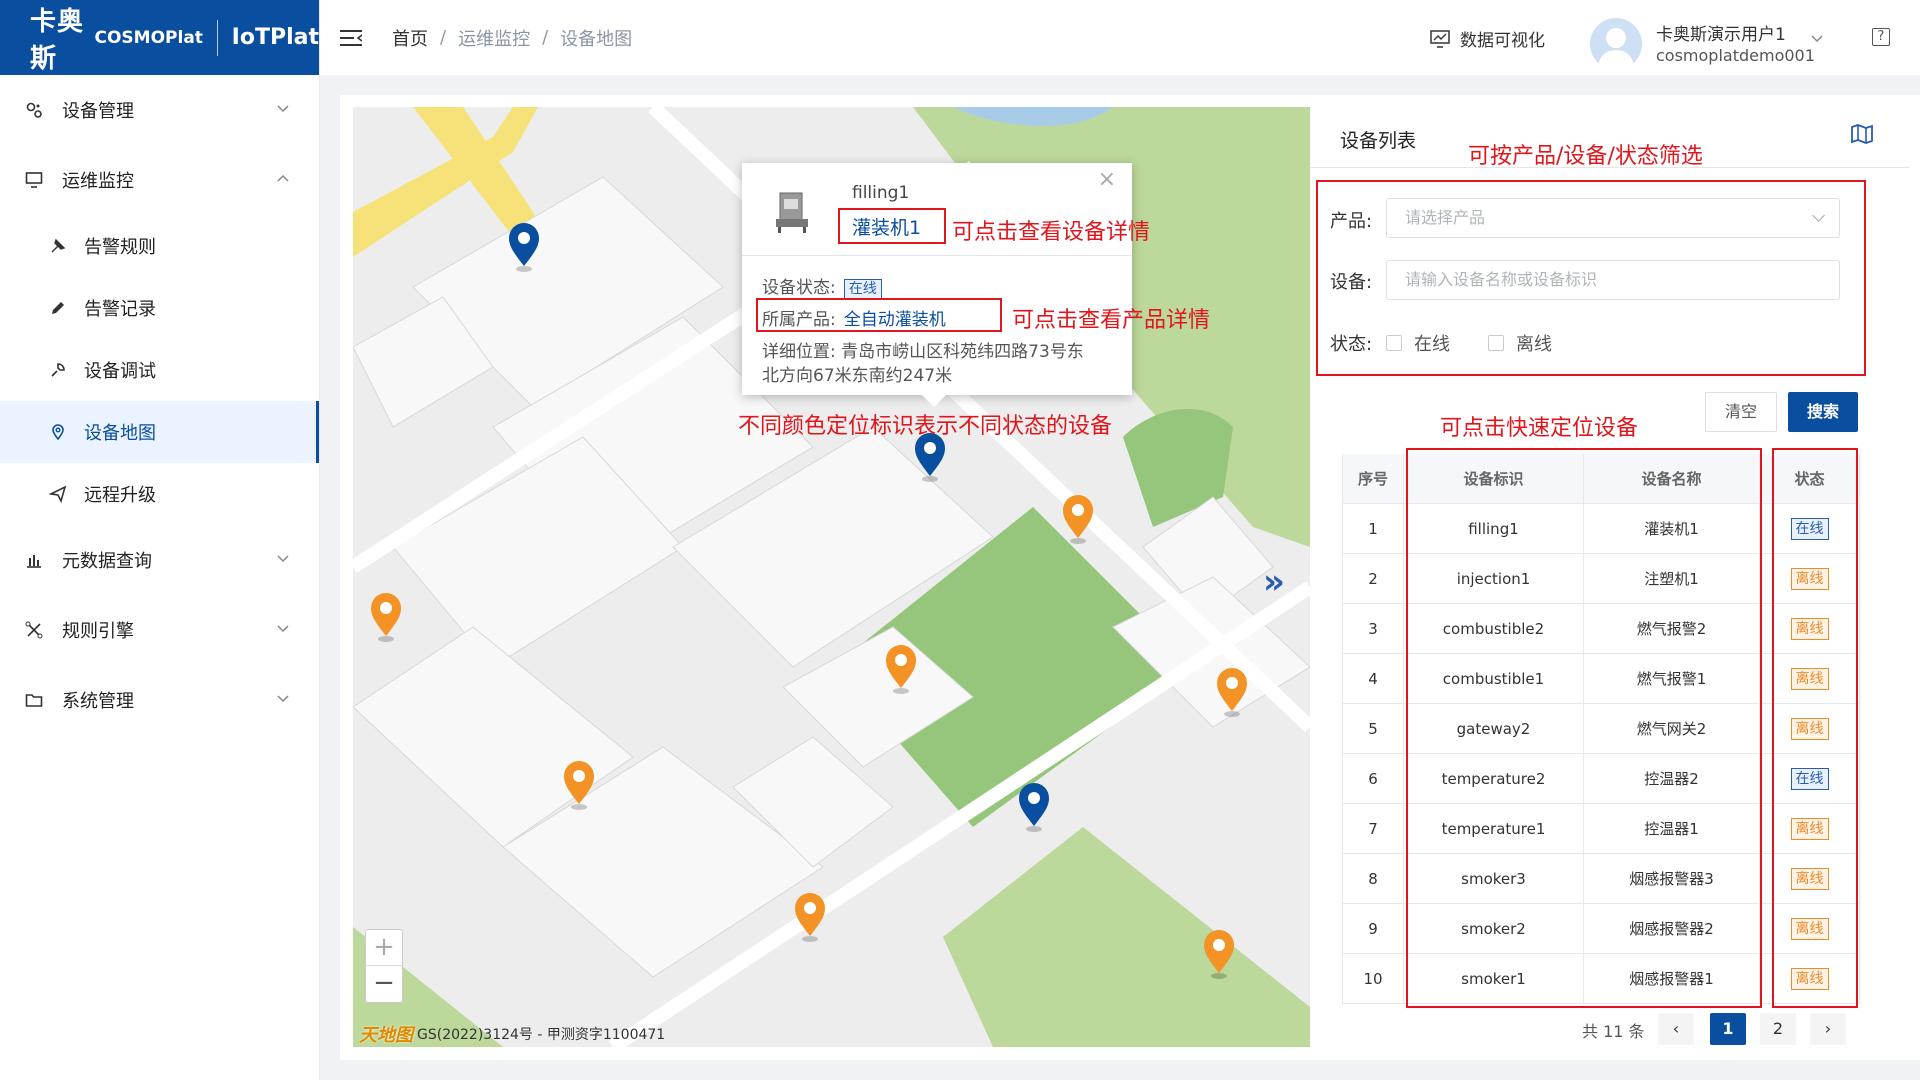 The image size is (1920, 1080). Describe the element at coordinates (1881, 37) in the screenshot. I see `help-icon: ?` at that location.